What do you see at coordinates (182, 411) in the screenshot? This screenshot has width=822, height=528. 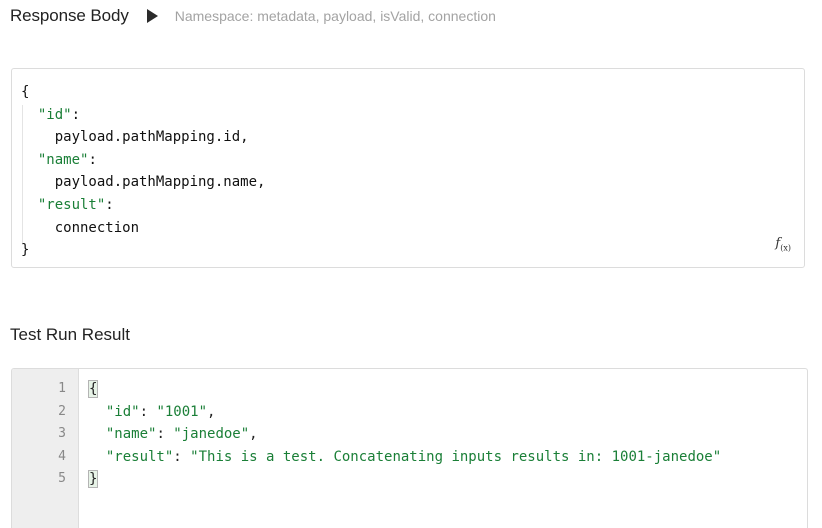 I see `code-value: "1001"` at bounding box center [182, 411].